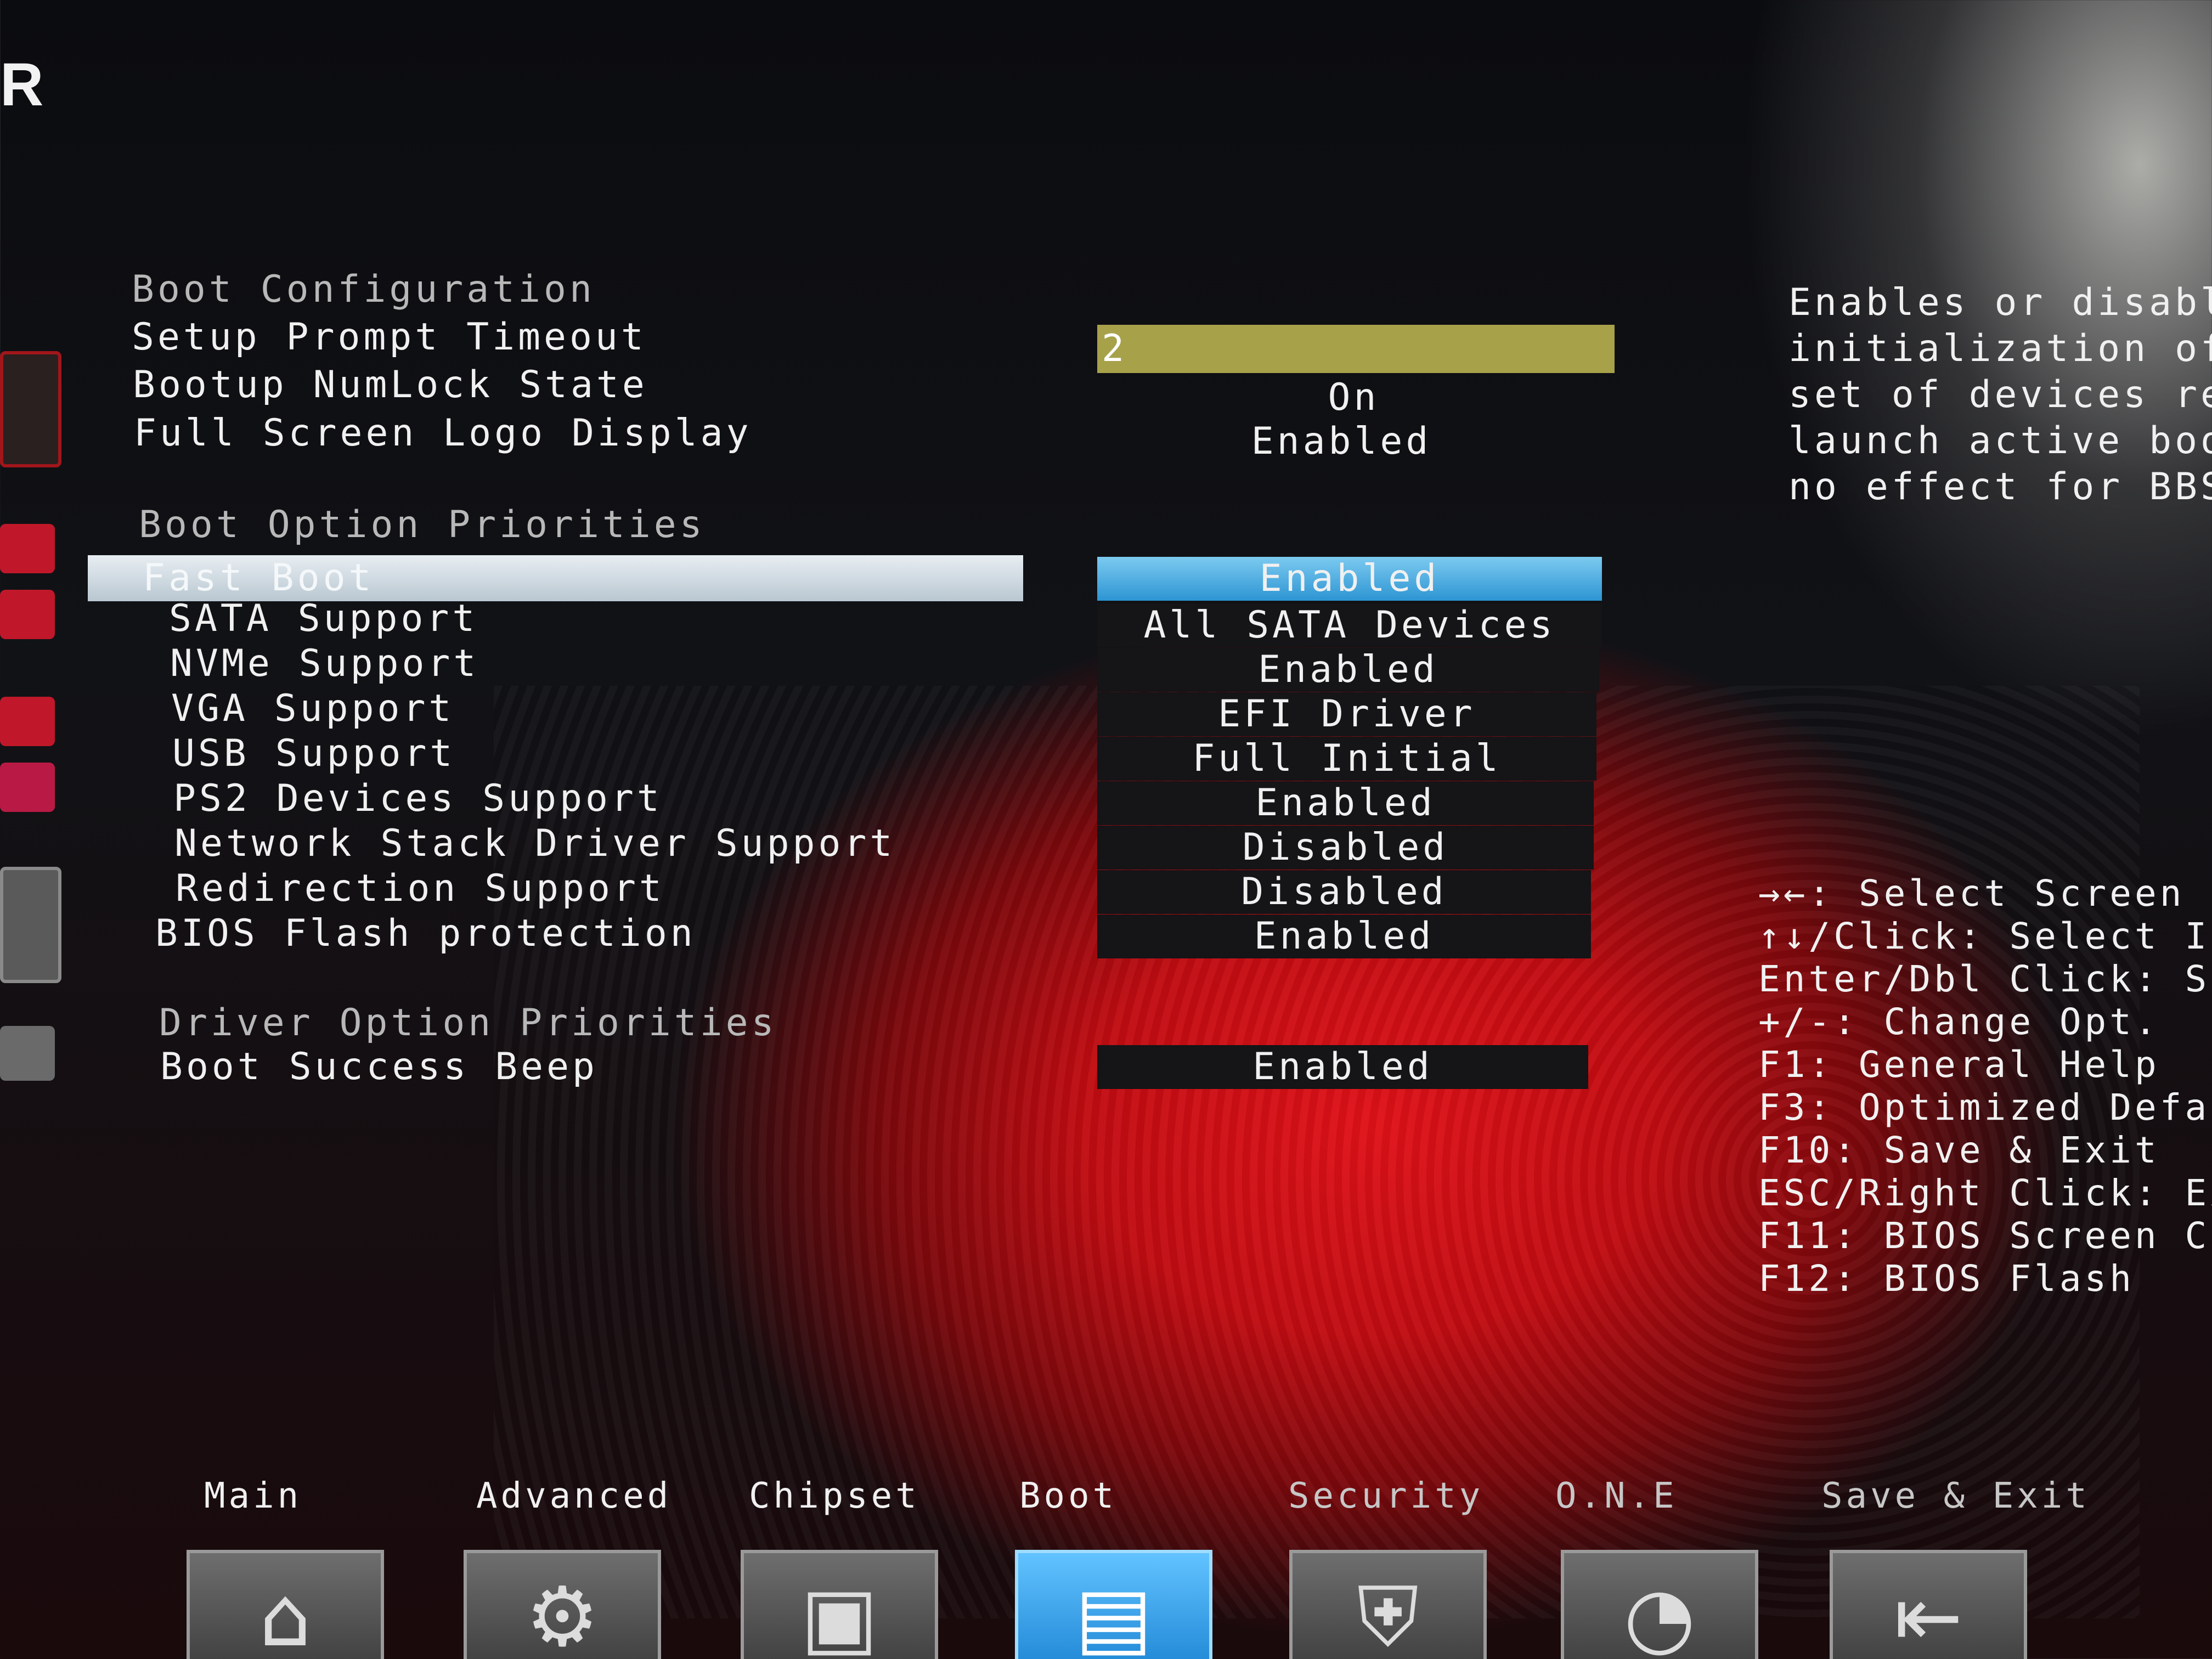  Describe the element at coordinates (418, 799) in the screenshot. I see `label-ps2-devices-support: PS2 Devices Support` at that location.